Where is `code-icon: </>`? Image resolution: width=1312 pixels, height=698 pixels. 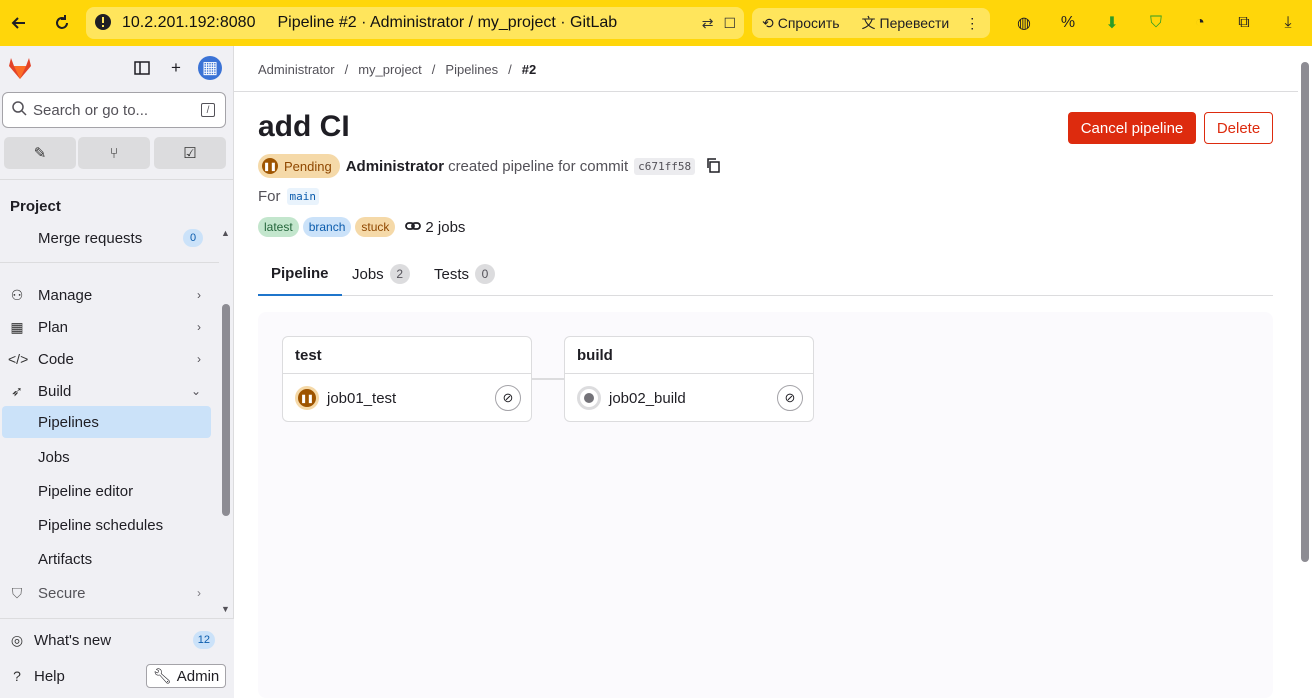 code-icon: </> is located at coordinates (18, 359).